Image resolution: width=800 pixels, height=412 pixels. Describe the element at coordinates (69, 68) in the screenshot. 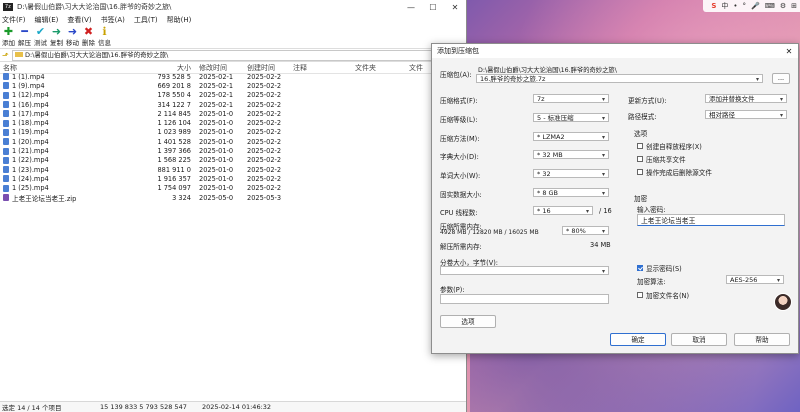

I see `col-name: 名称` at that location.